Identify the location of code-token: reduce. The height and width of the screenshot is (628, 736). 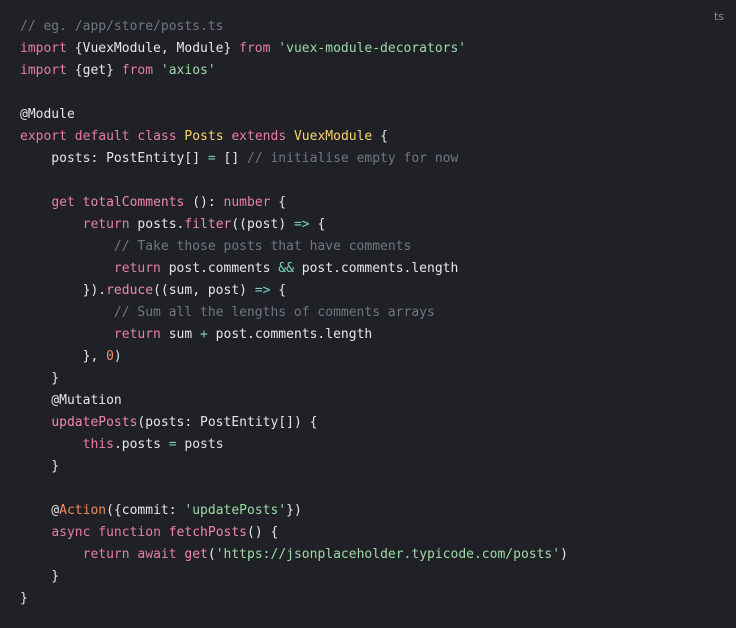
(130, 290).